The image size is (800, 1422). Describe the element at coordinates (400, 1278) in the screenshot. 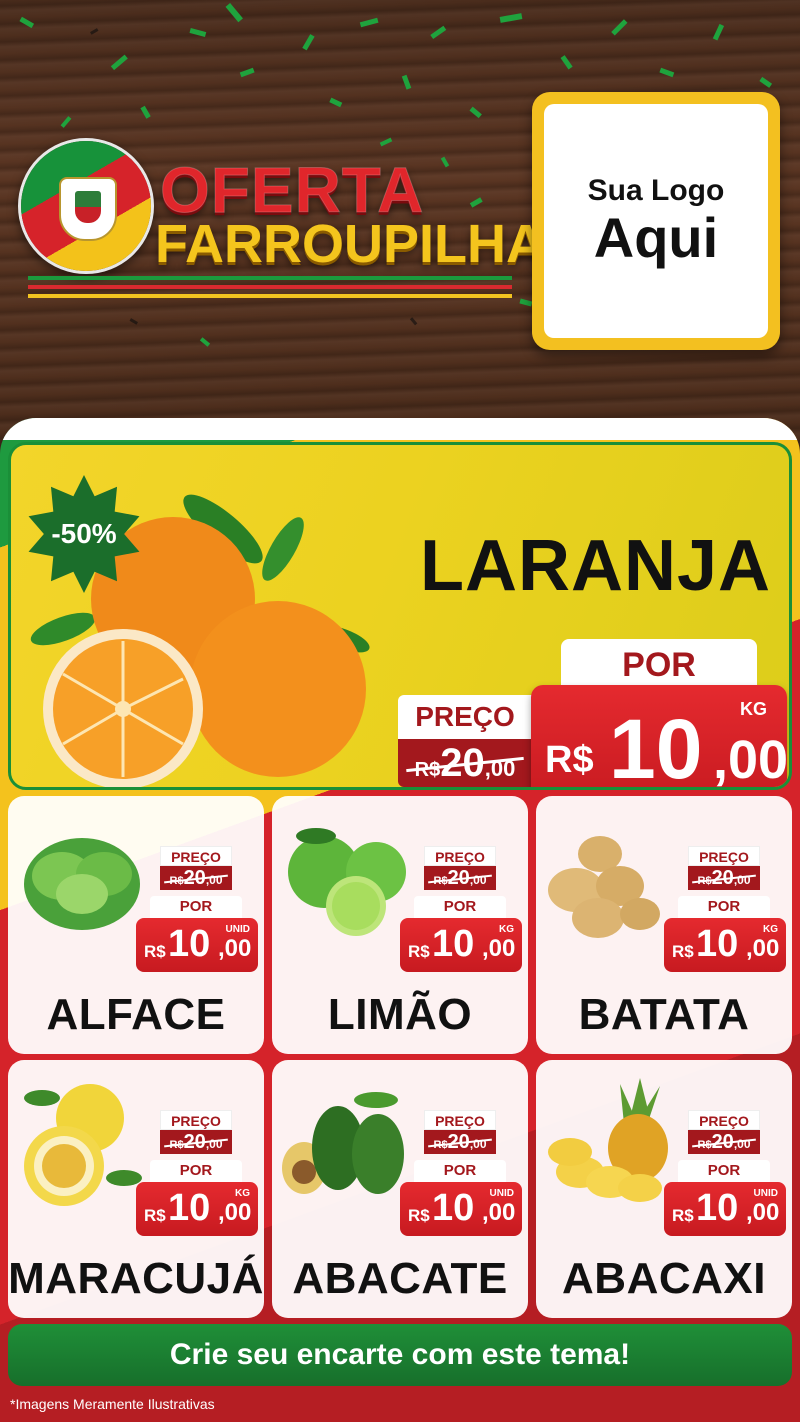

I see `product-name: ABACATE` at that location.